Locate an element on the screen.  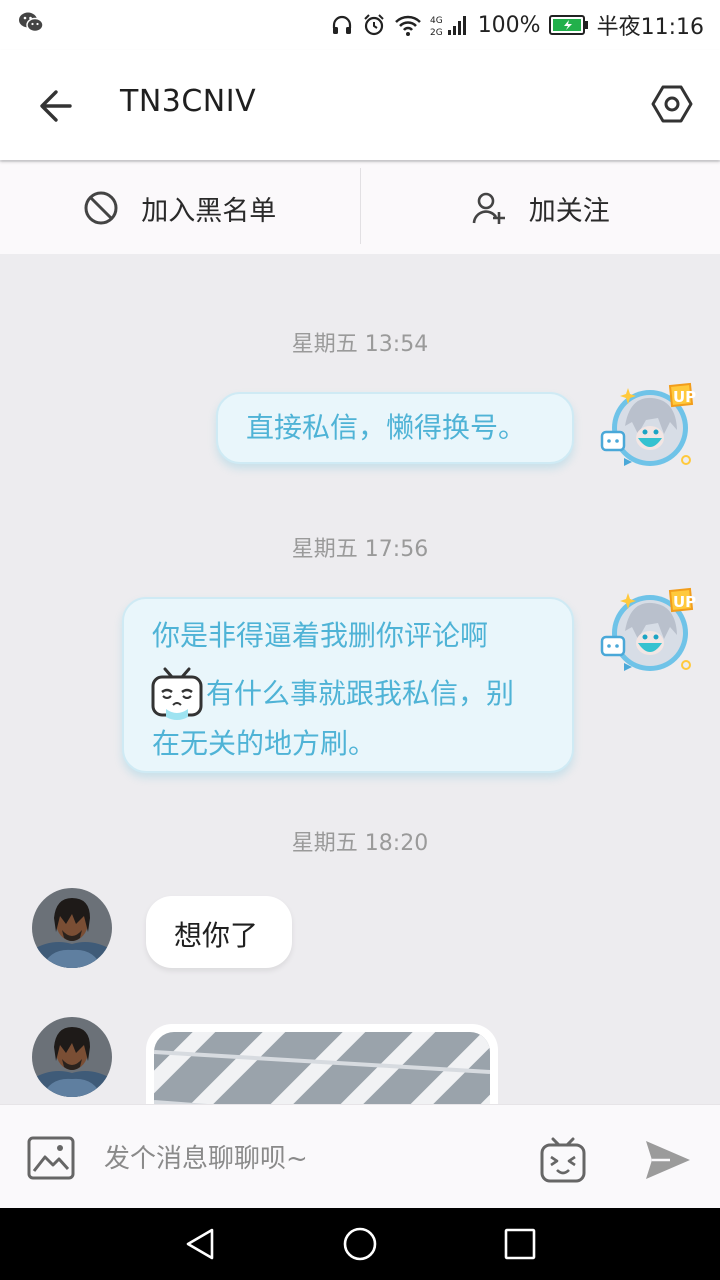
status-bar: 4G 2G 100% 半夜11:16 is located at coordinates (360, 25).